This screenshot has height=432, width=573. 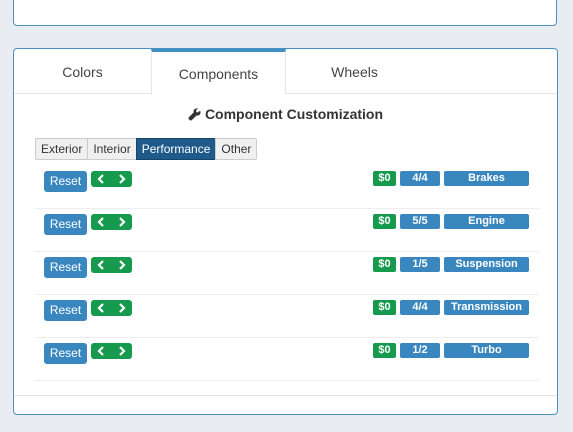 I want to click on component-name-badge: Engine, so click(x=486, y=221).